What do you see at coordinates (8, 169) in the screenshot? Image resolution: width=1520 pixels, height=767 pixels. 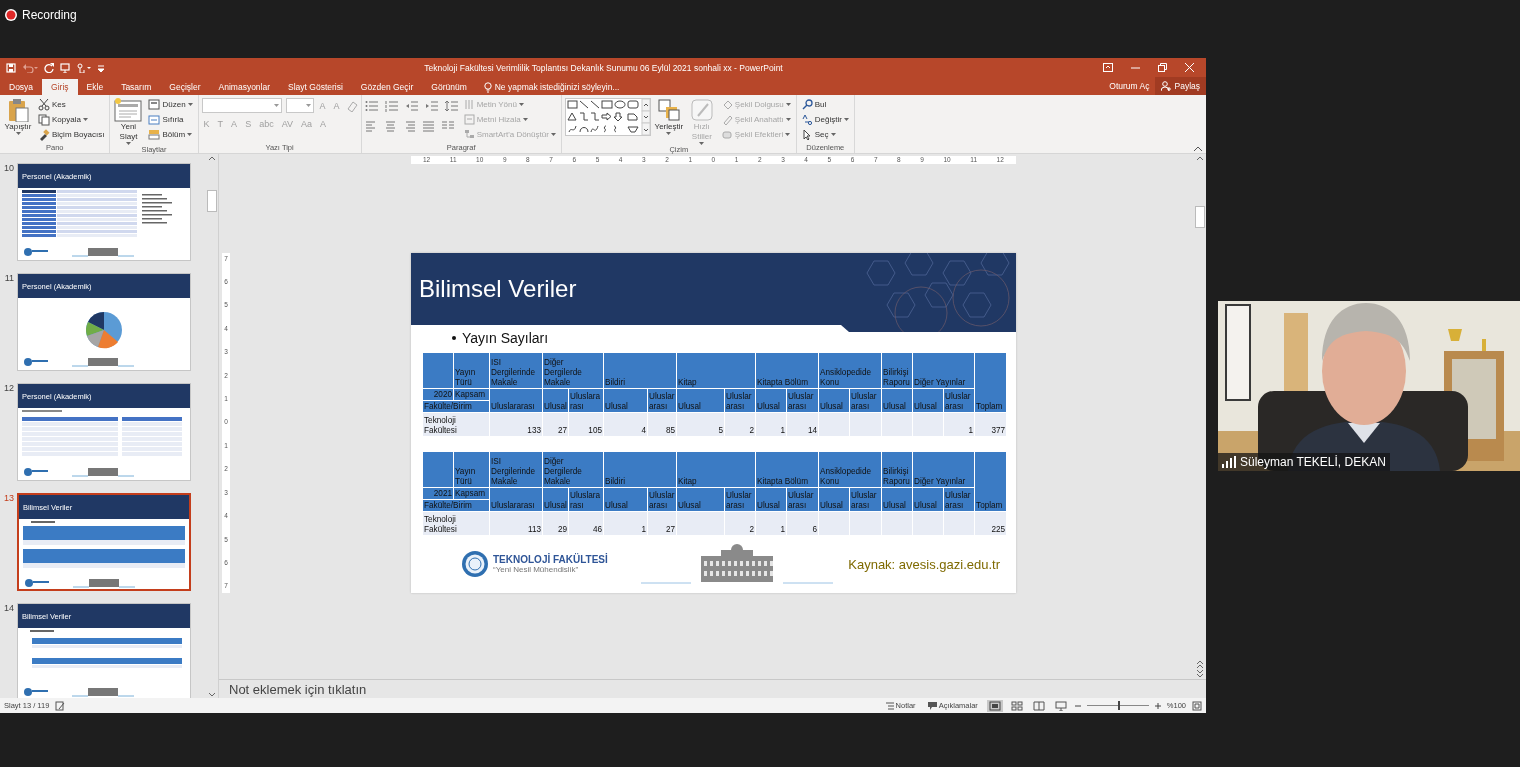 I see `slide-number: 10` at bounding box center [8, 169].